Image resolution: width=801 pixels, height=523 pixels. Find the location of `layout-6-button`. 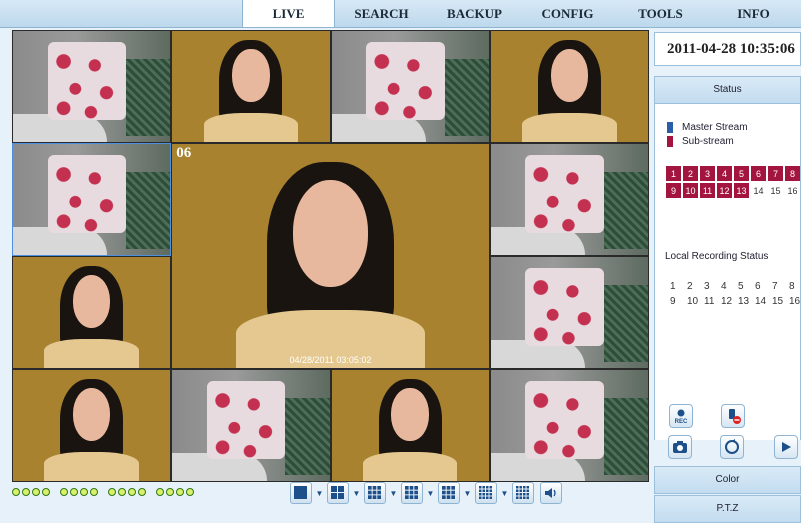

layout-6-button is located at coordinates (375, 493).